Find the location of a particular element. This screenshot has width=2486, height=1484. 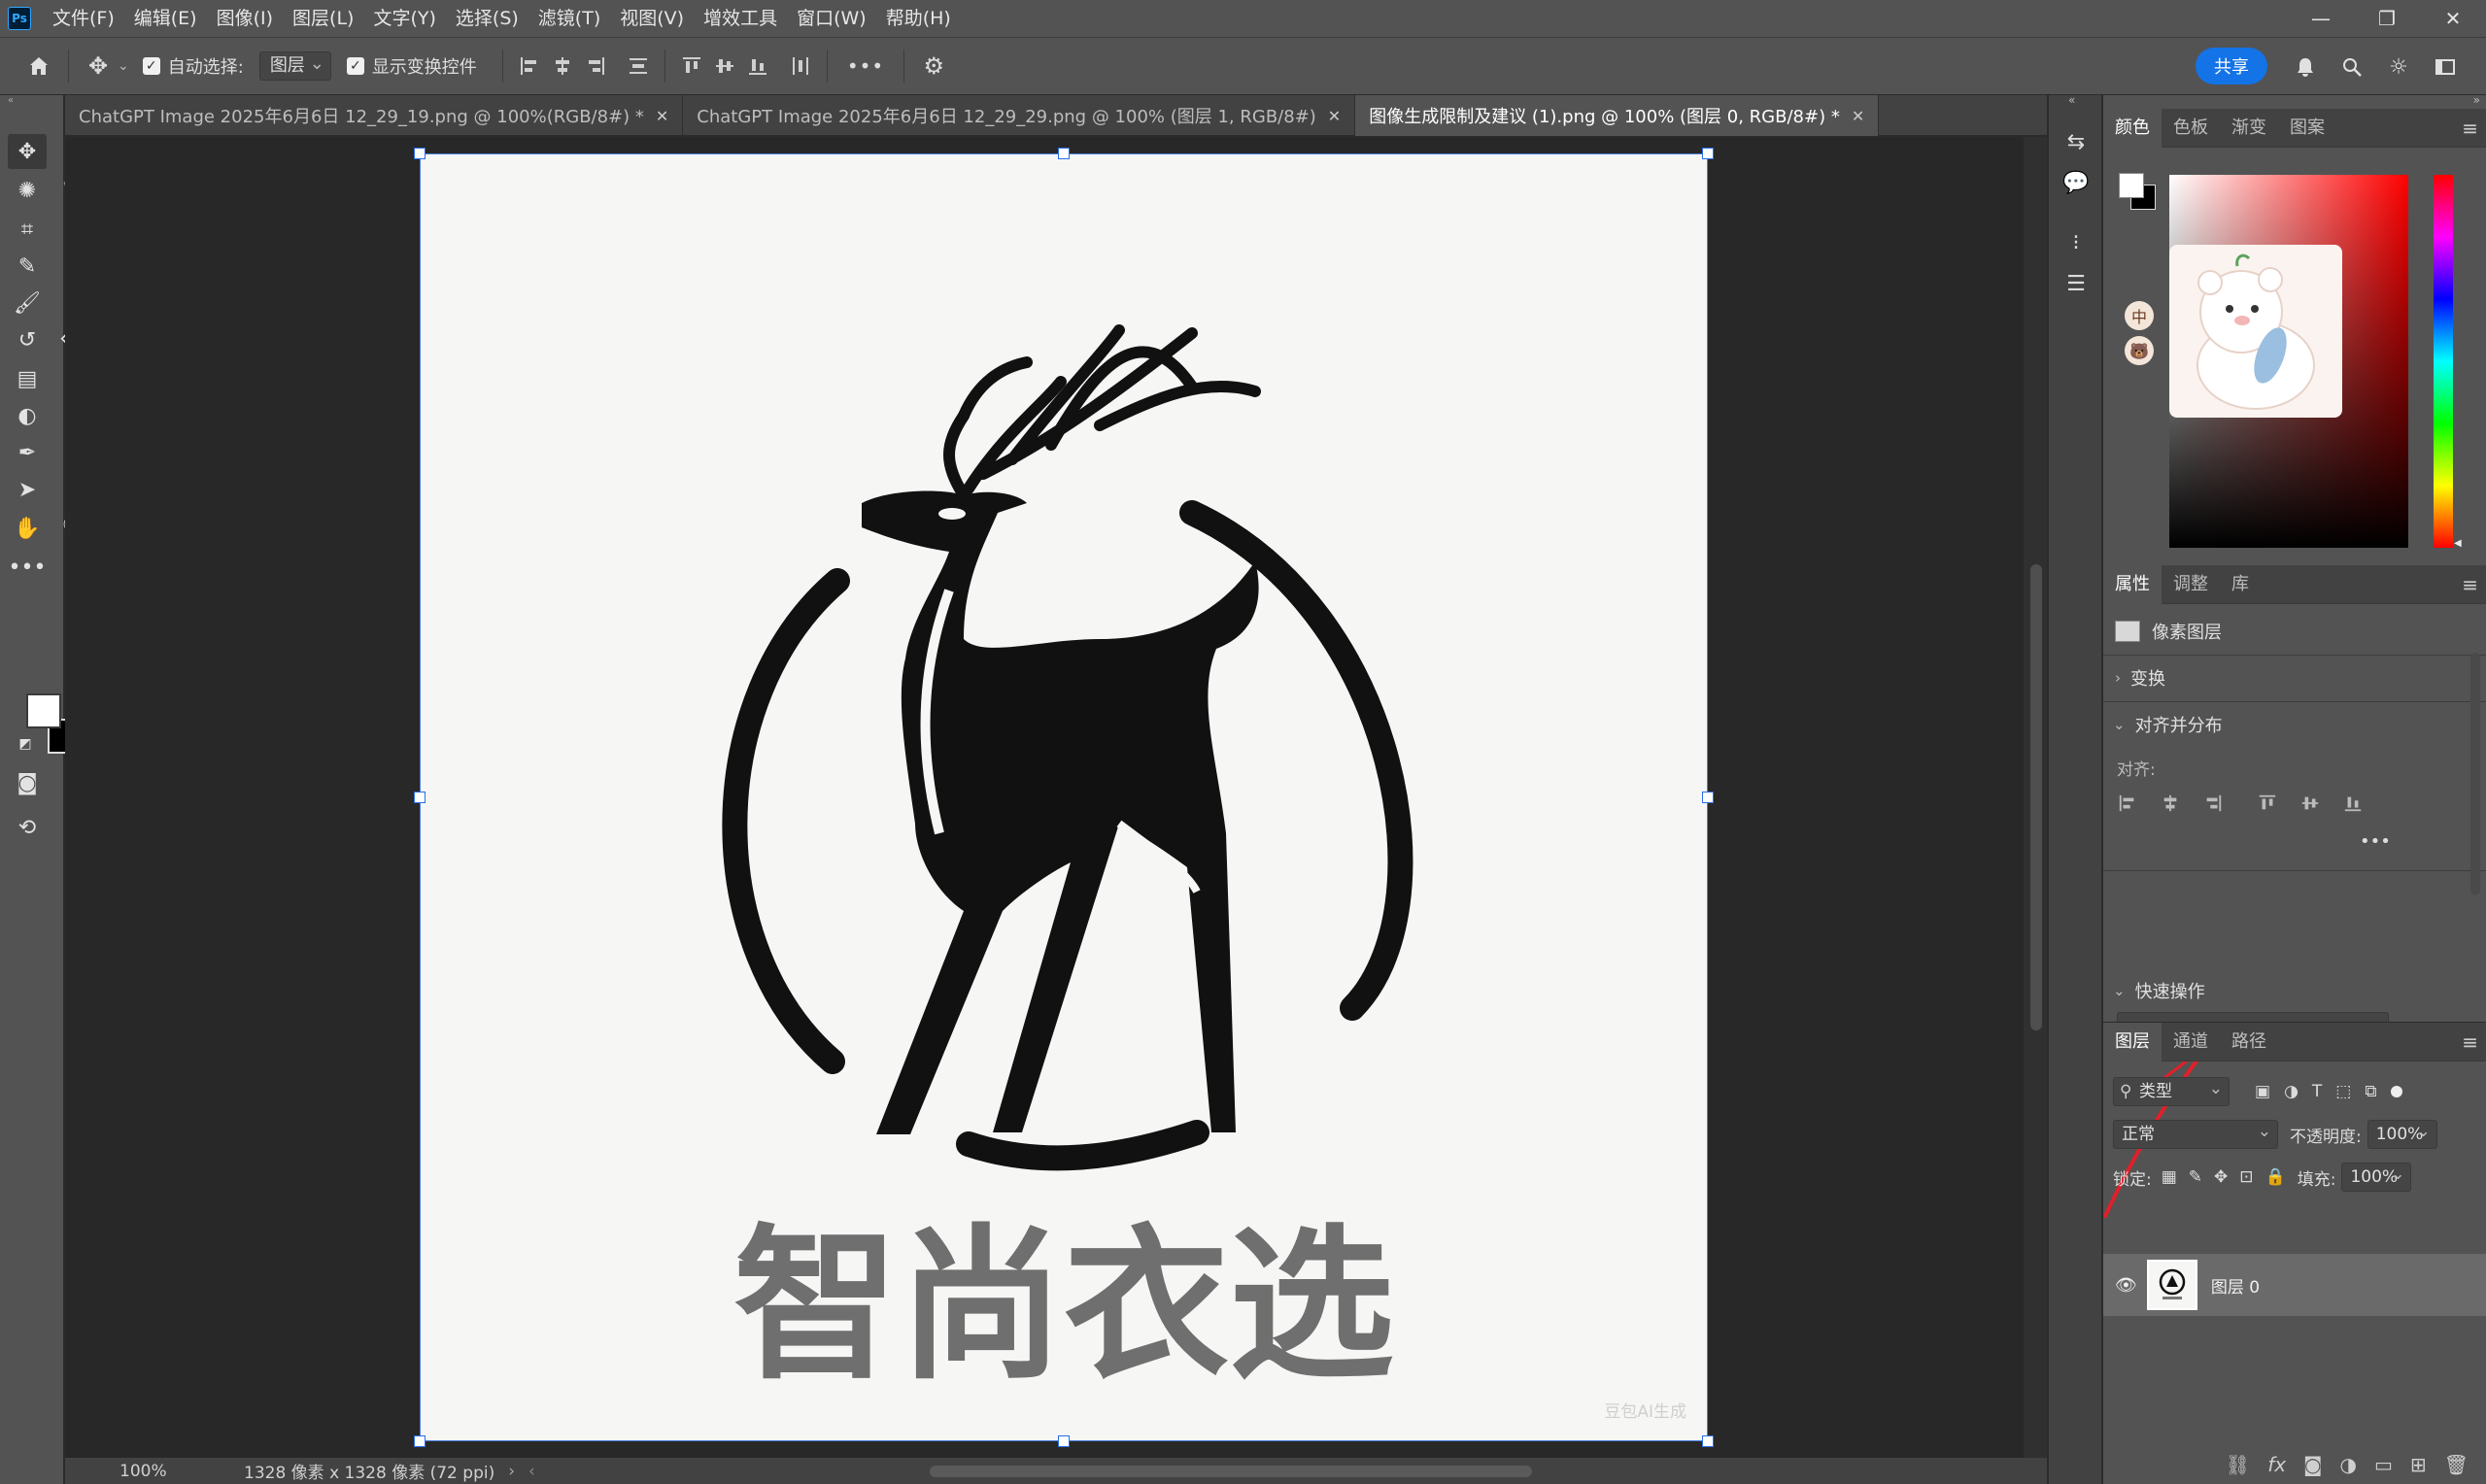

tab-properties: 属性 is located at coordinates (2132, 584).